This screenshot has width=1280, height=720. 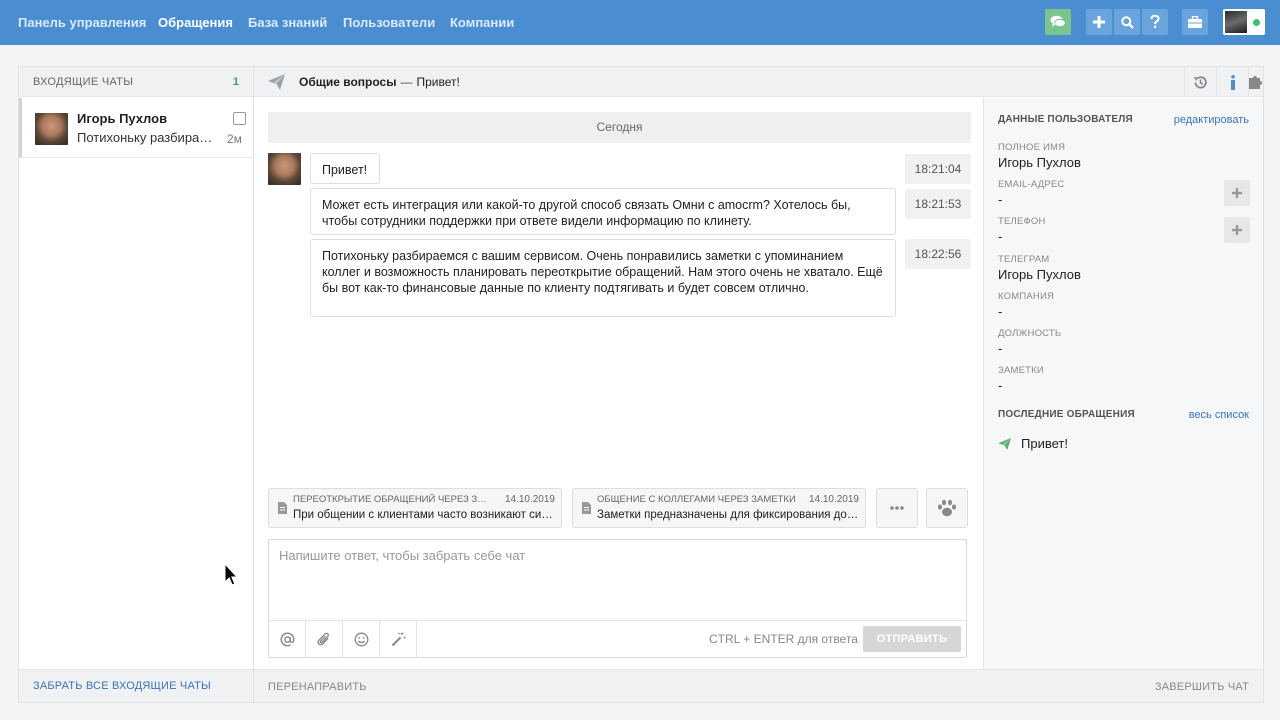 What do you see at coordinates (482, 22) in the screenshot?
I see `nav-companies: Компании` at bounding box center [482, 22].